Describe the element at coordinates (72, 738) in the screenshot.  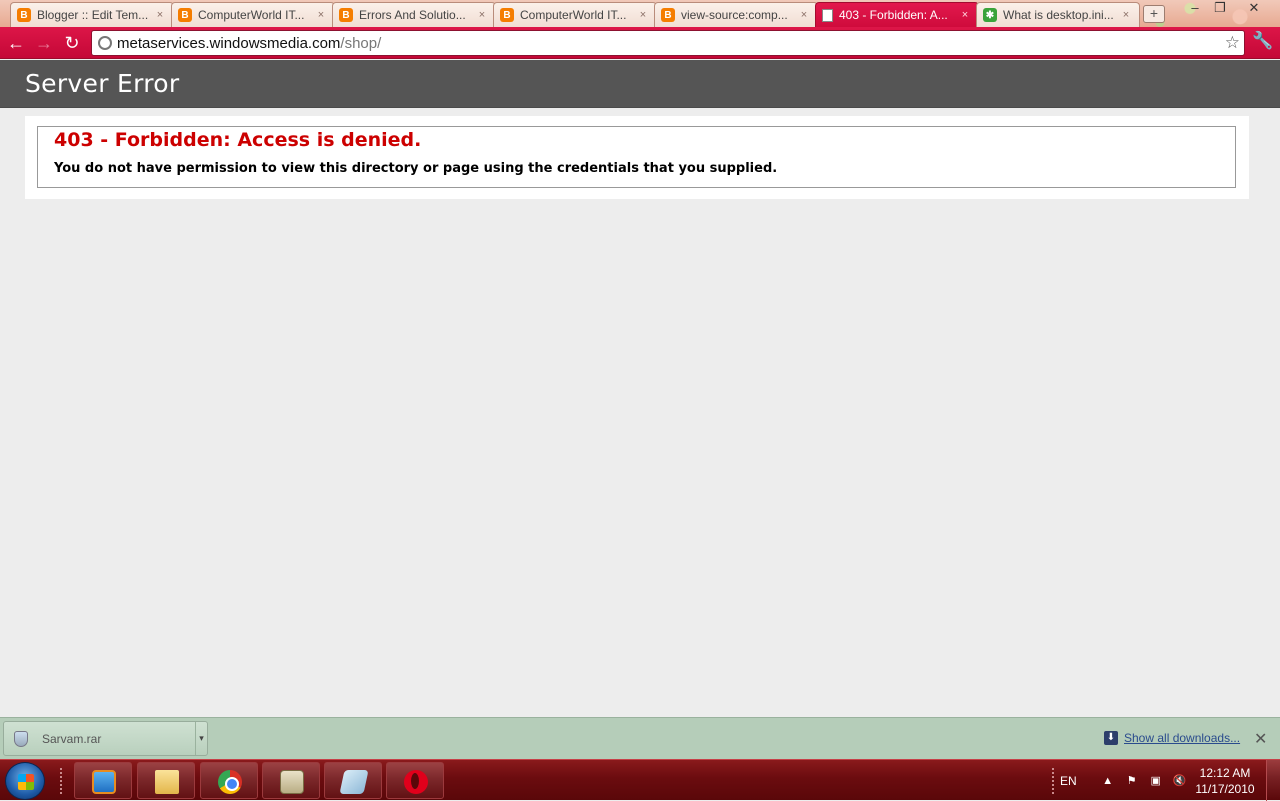
I see `download-file-name: Sarvam.rar` at that location.